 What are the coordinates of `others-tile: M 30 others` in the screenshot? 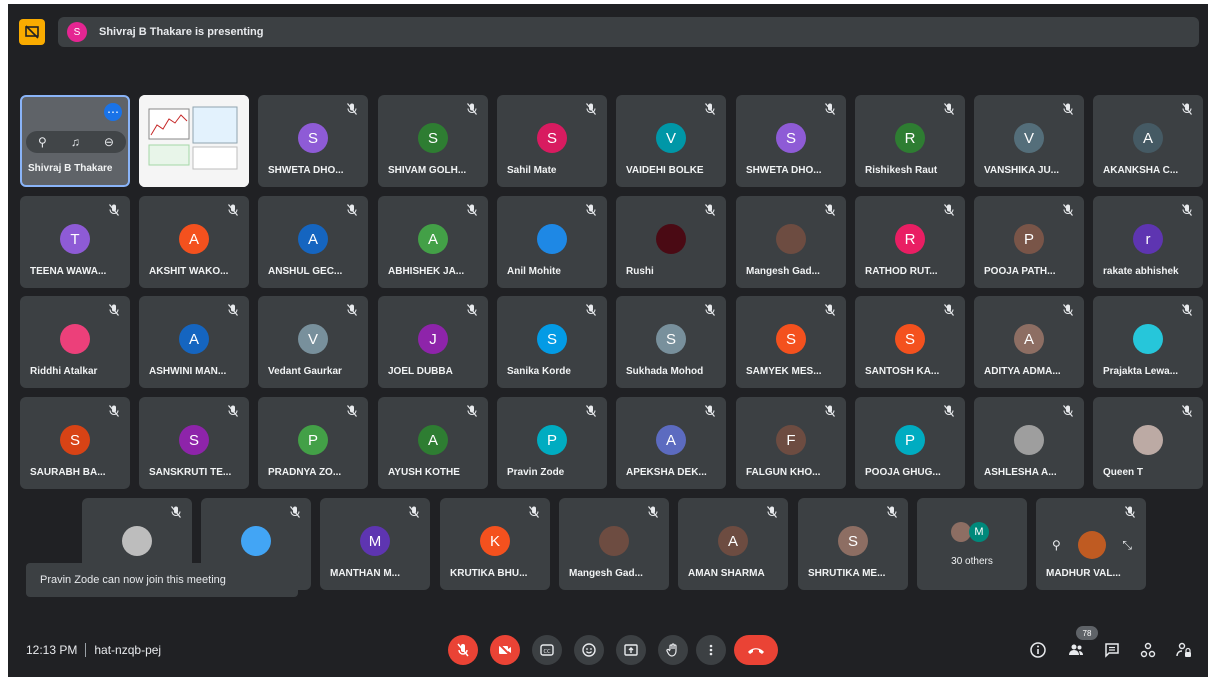 It's located at (972, 544).